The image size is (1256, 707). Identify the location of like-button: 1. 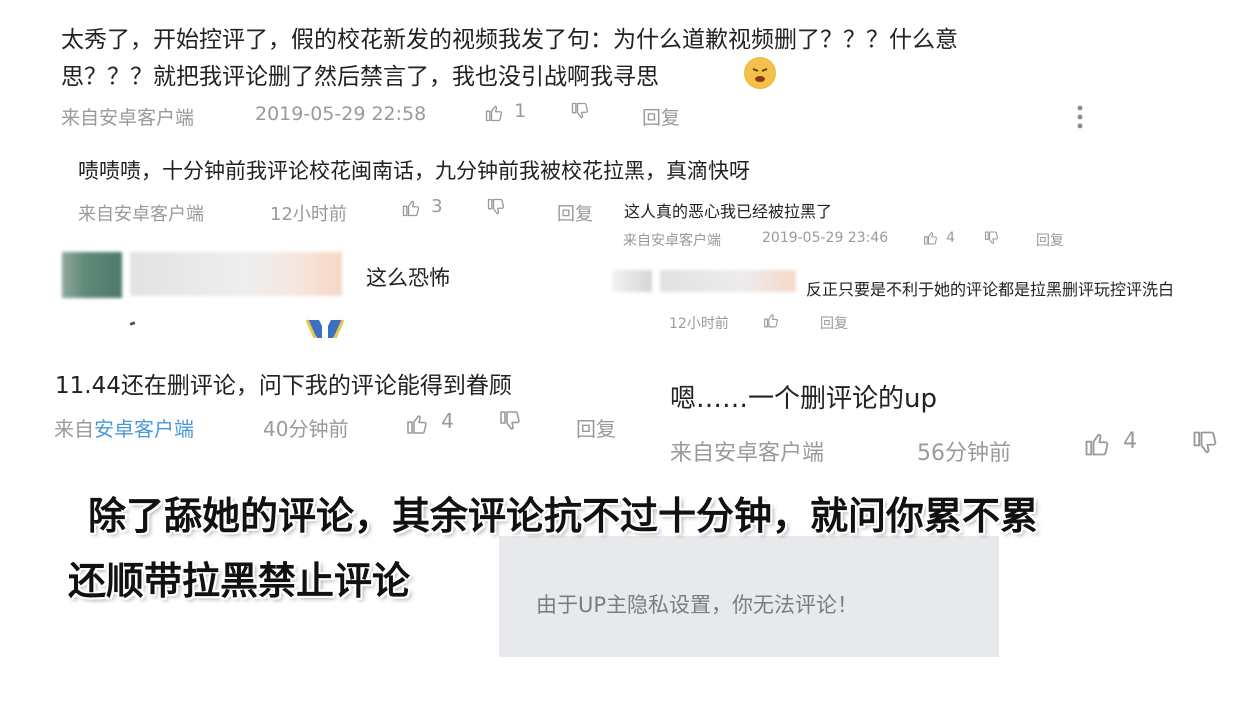
(504, 111).